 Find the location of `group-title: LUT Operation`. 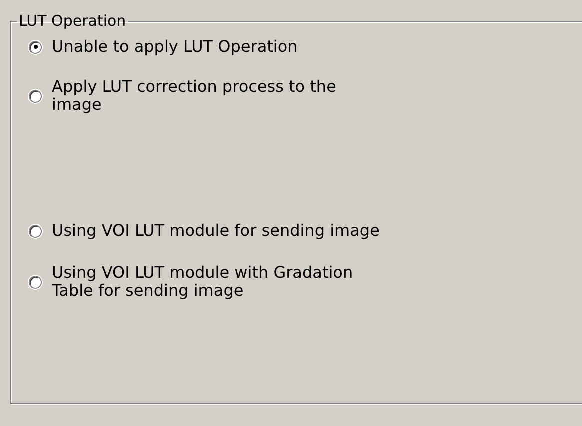

group-title: LUT Operation is located at coordinates (73, 21).